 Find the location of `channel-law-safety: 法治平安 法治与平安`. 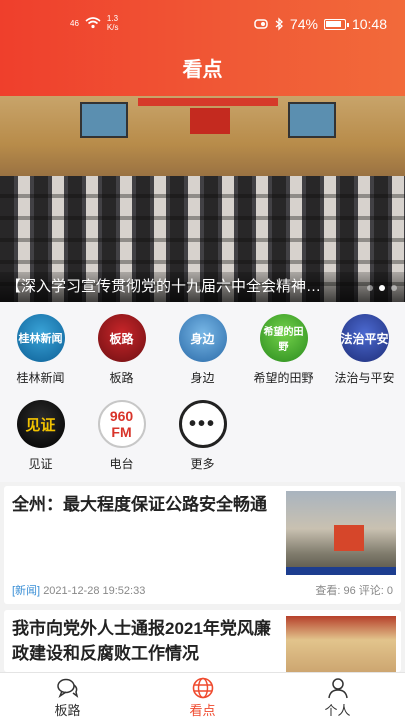

channel-law-safety: 法治平安 法治与平安 is located at coordinates (364, 350).